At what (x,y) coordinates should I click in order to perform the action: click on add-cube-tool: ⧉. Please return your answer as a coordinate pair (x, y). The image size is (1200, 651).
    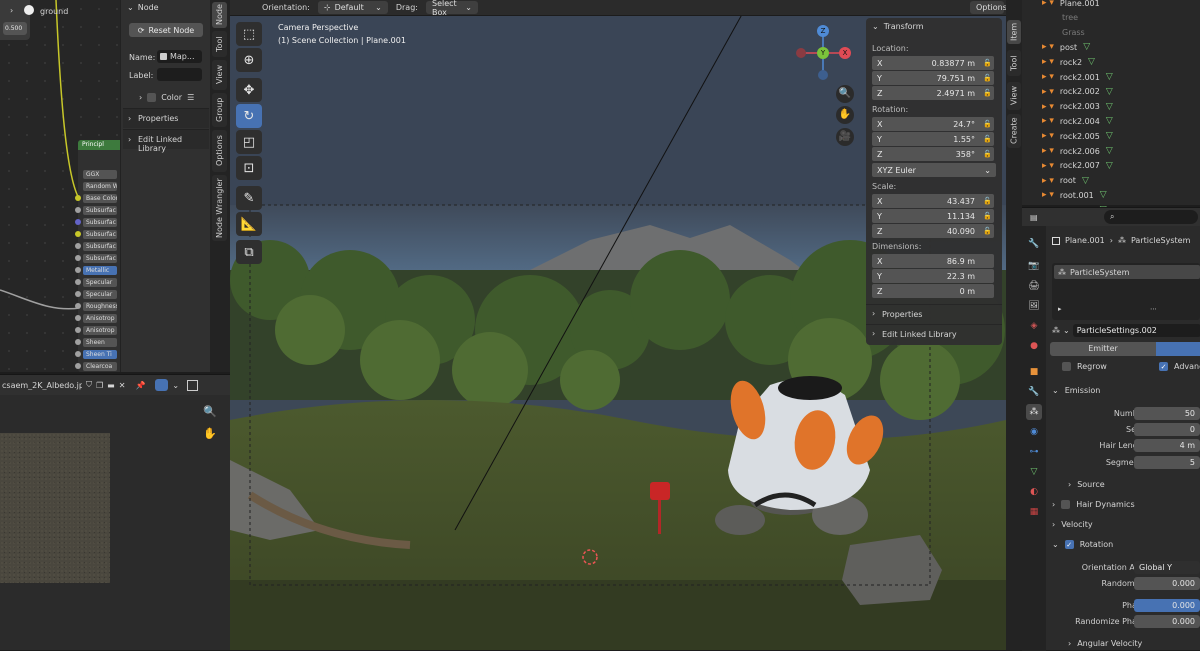
    Looking at the image, I should click on (249, 252).